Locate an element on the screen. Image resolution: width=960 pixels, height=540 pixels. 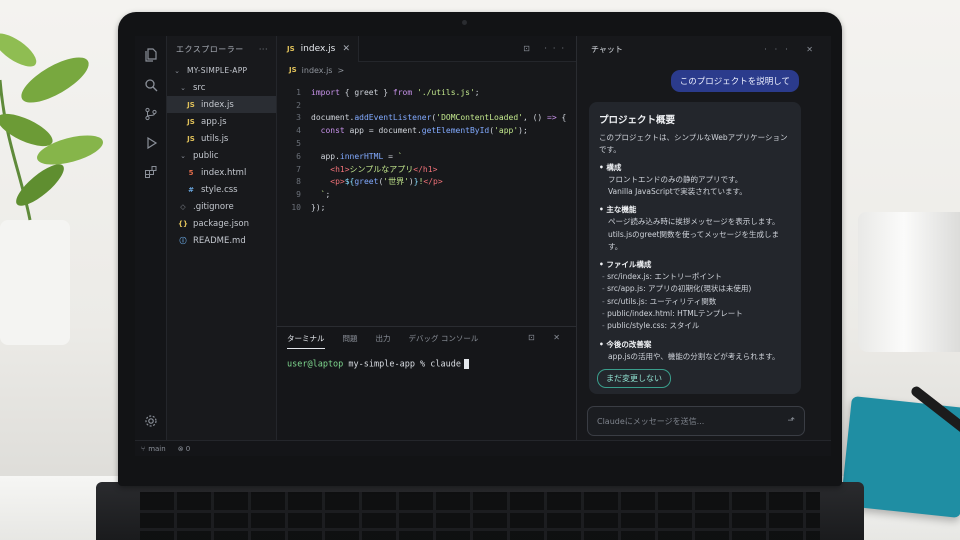
user-message-bubble: このプロジェクトを説明して is located at coordinates (734, 81).